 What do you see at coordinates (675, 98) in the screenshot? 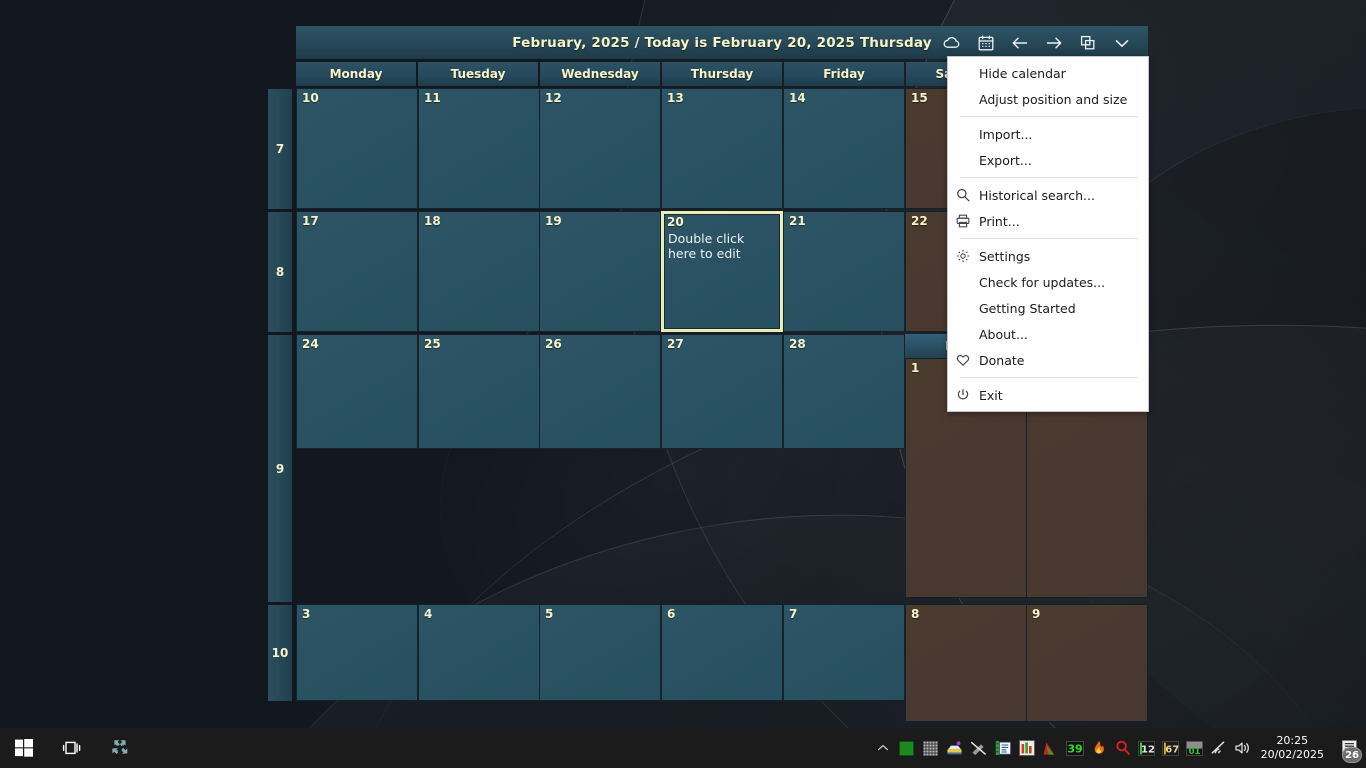
I see `day-number: 13` at bounding box center [675, 98].